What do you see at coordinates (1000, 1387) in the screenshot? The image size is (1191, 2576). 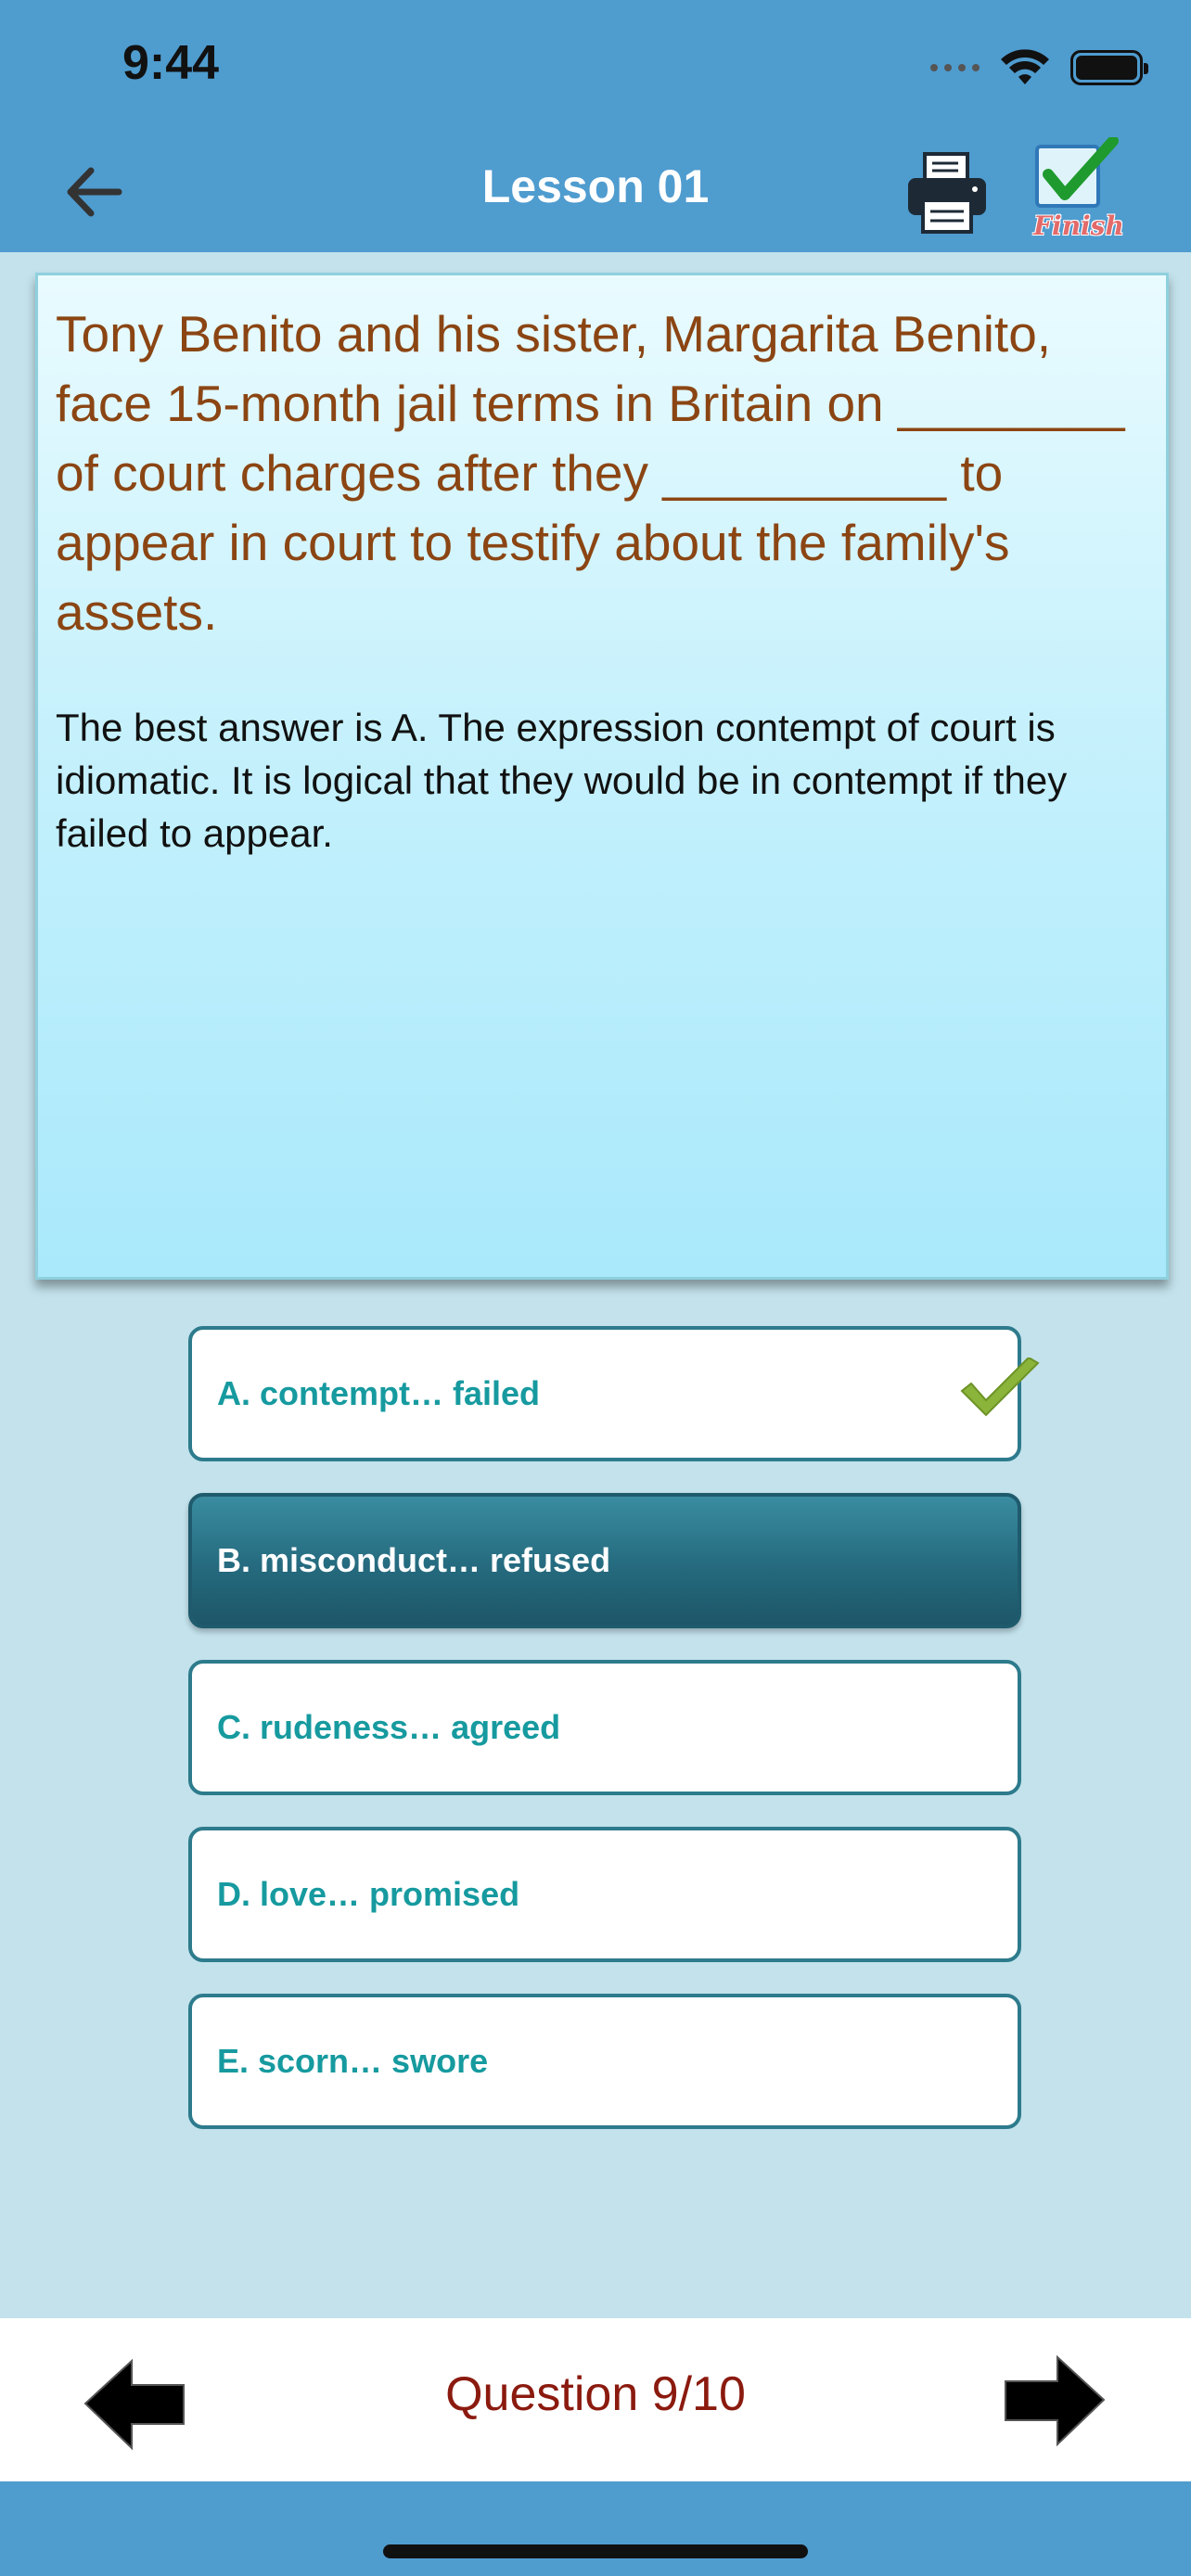 I see `checkmark-icon` at bounding box center [1000, 1387].